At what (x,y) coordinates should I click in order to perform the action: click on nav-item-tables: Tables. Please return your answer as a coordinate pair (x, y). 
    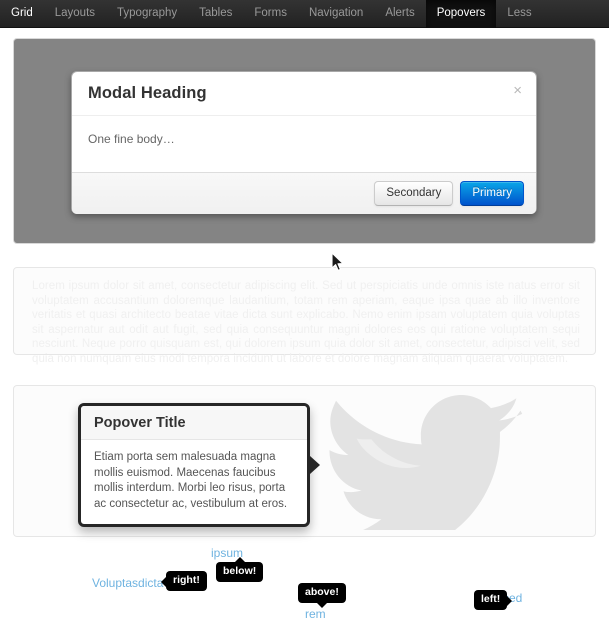
    Looking at the image, I should click on (215, 14).